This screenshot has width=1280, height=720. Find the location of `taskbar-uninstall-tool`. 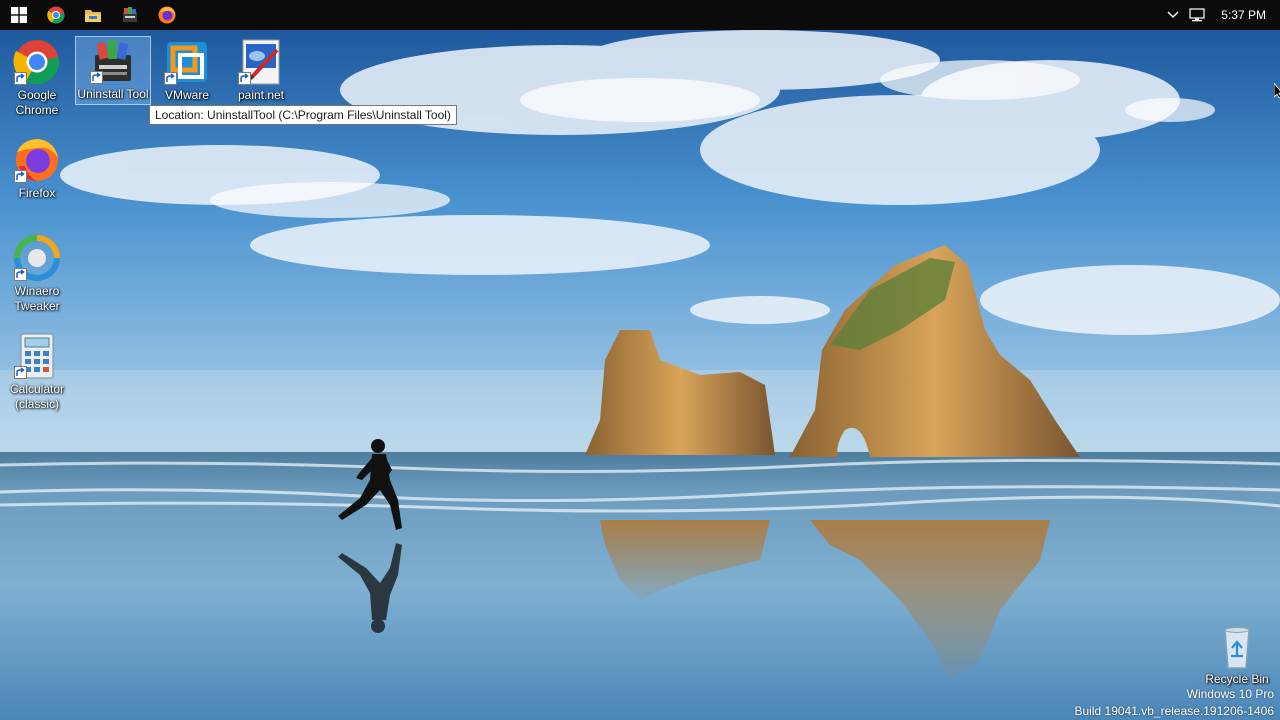

taskbar-uninstall-tool is located at coordinates (129, 15).